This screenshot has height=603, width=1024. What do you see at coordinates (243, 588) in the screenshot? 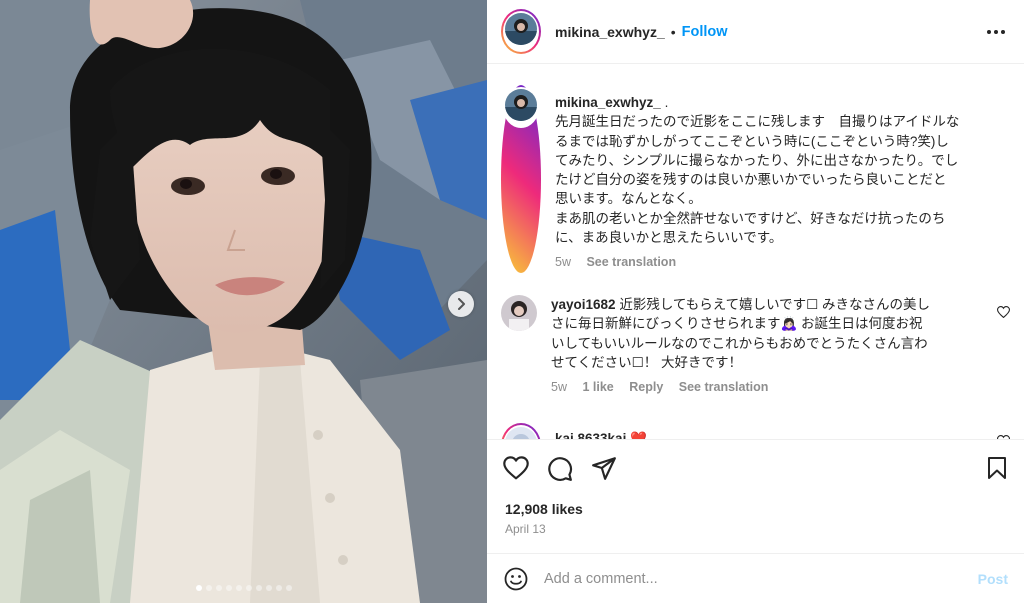
I see `carousel-dots` at bounding box center [243, 588].